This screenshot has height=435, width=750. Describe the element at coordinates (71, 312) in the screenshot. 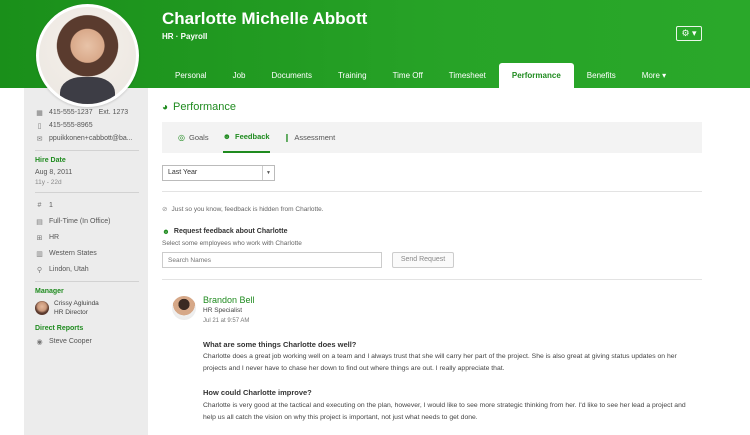

I see `manager-title: HR Director` at that location.